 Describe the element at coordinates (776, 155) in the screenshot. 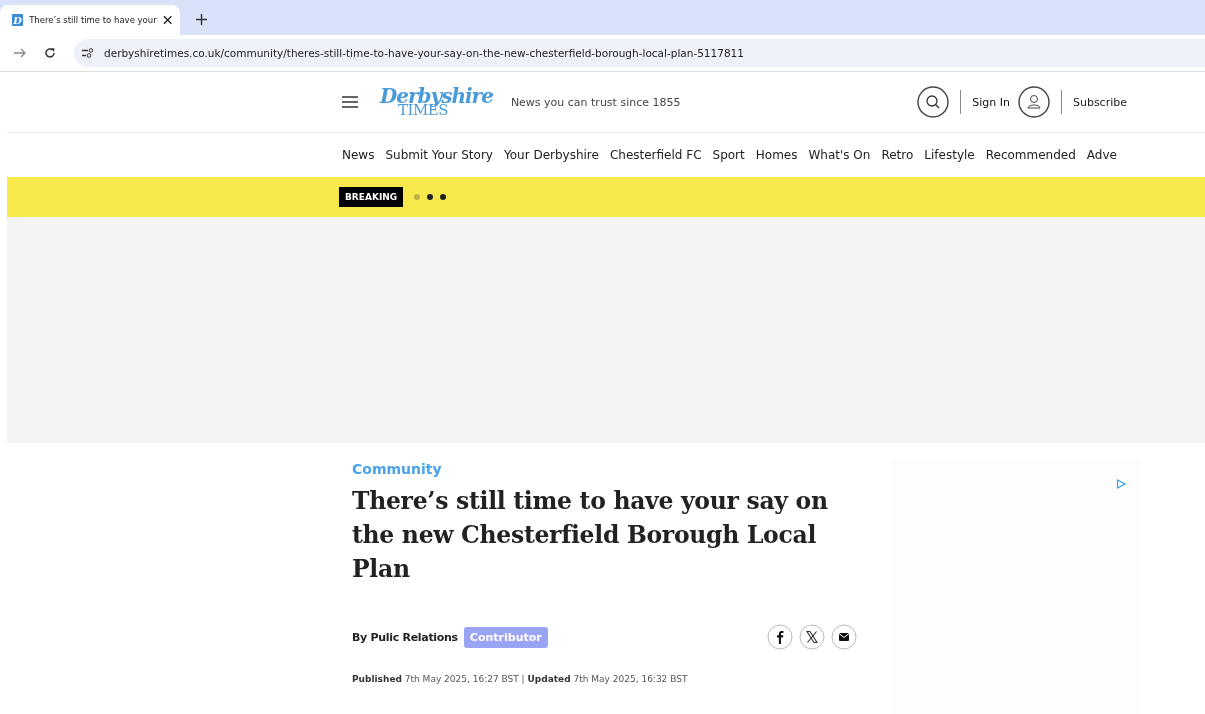

I see `nav-link: Homes` at that location.